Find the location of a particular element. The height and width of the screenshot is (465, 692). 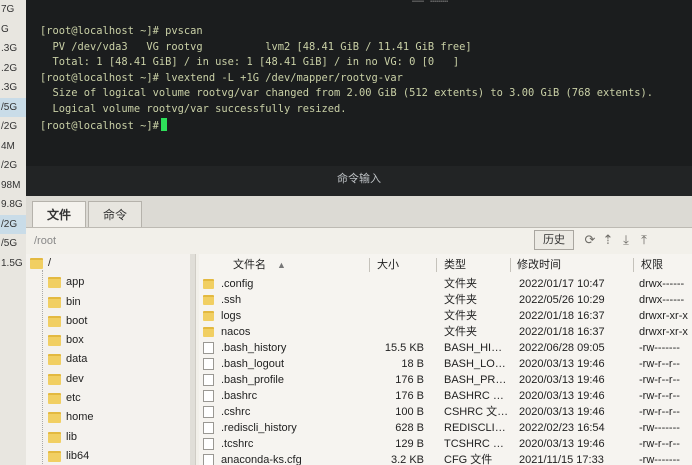

column-permissions: 权限 is located at coordinates (652, 265).